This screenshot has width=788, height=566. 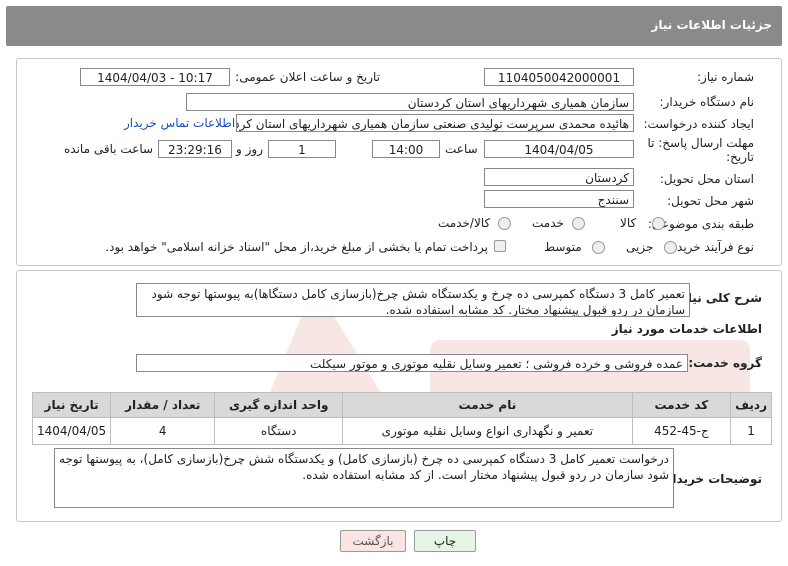 What do you see at coordinates (710, 201) in the screenshot?
I see `city-label: شهر محل تحویل:` at bounding box center [710, 201].